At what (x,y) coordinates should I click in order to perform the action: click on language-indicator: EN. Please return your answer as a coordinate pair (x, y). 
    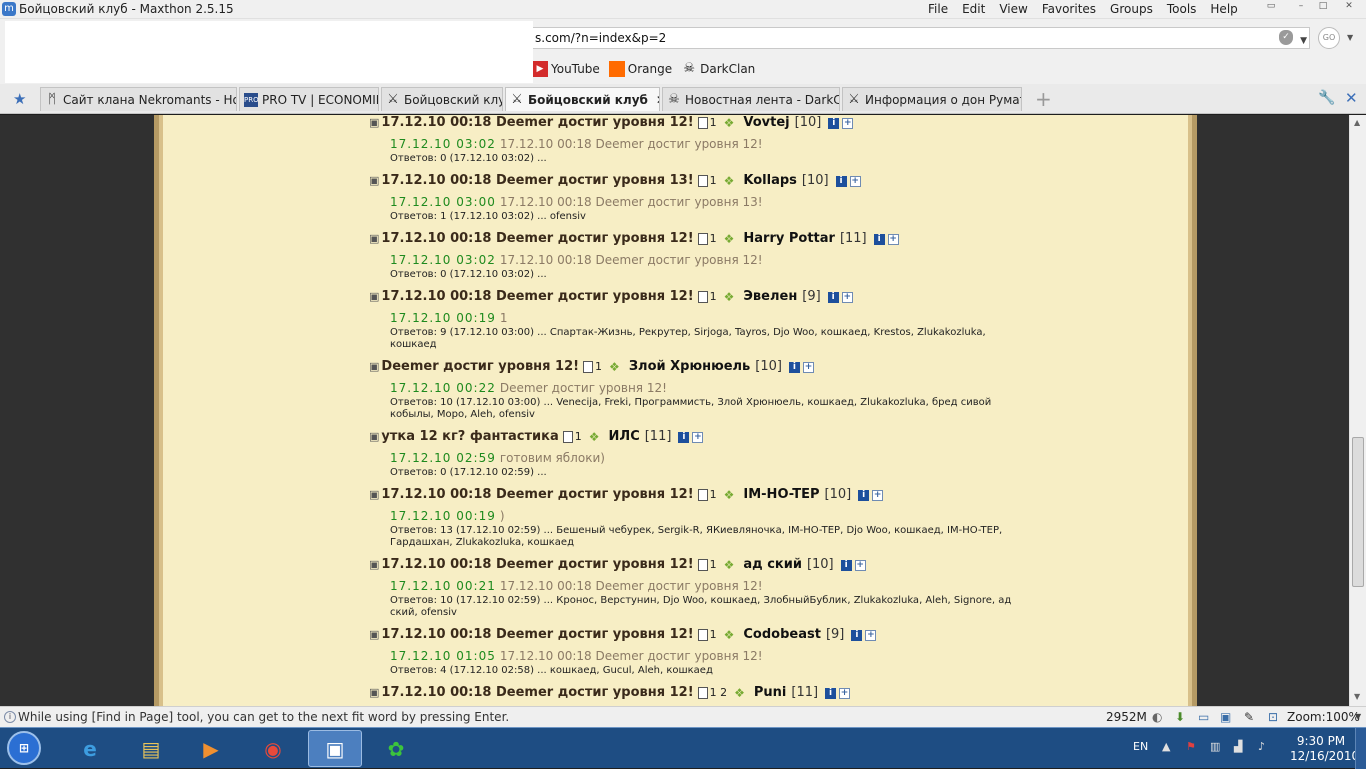
    Looking at the image, I should click on (1140, 746).